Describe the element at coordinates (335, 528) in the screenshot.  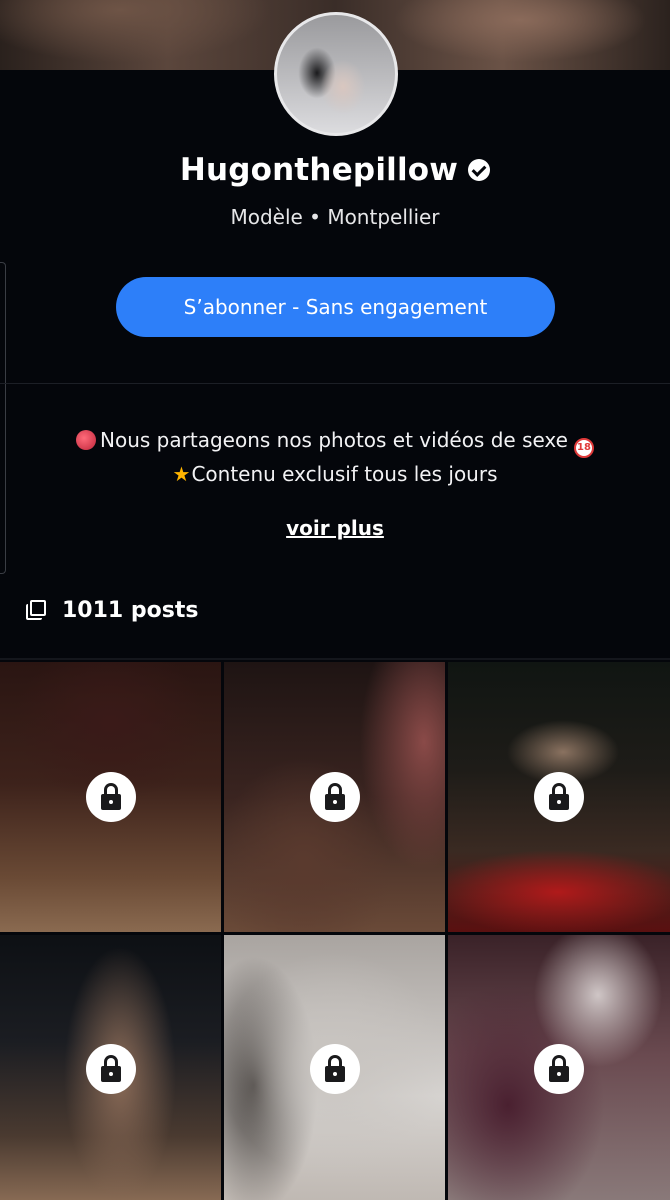
I see `see-more-link: voir plus` at that location.